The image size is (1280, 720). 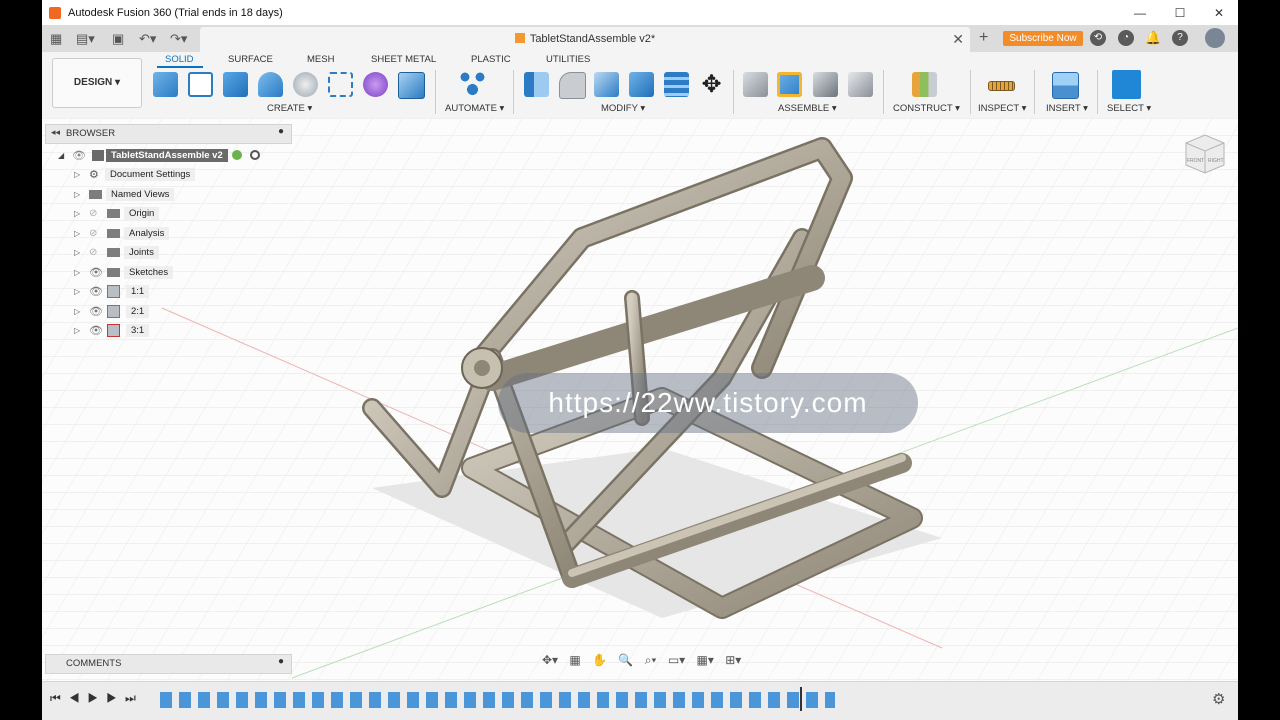 I want to click on expand-triangle-icon: ◢, so click(x=65, y=155).